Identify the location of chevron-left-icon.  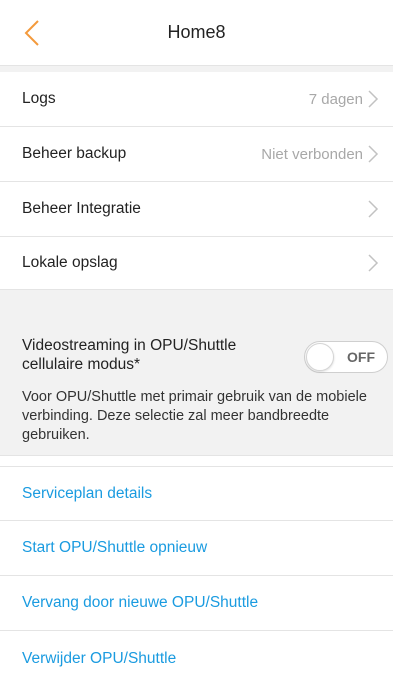
(31, 33).